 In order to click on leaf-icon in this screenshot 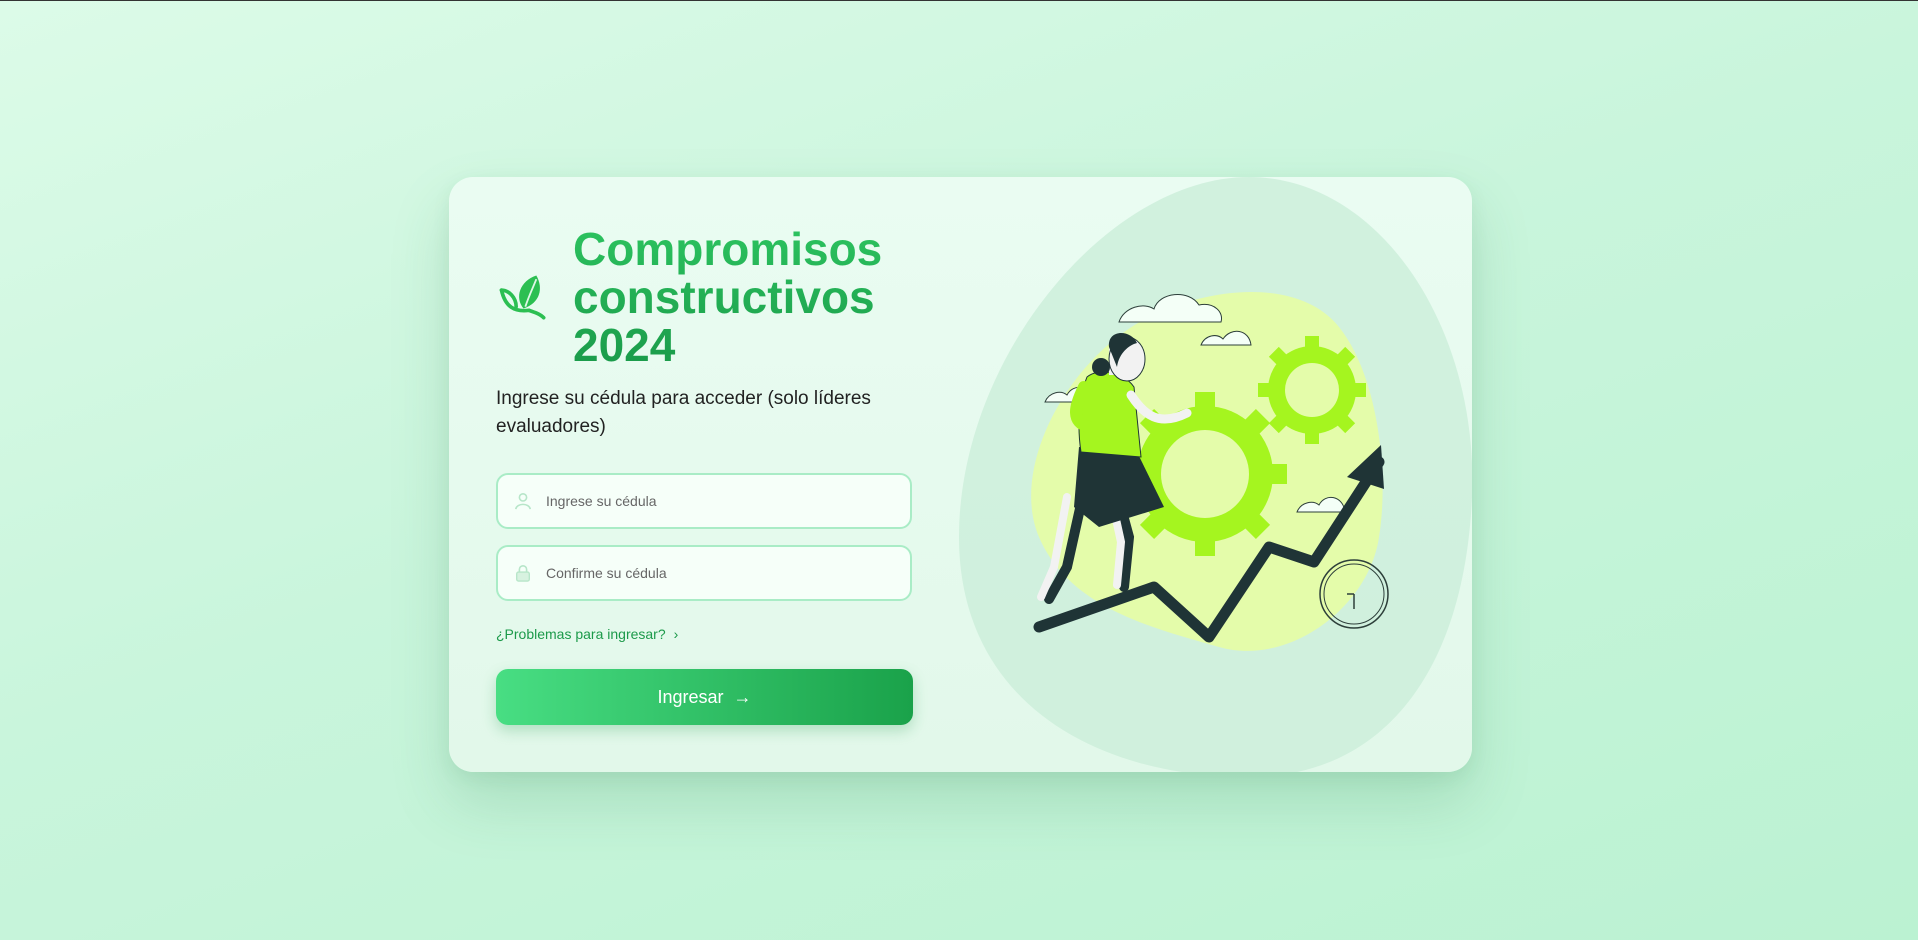, I will do `click(522, 297)`.